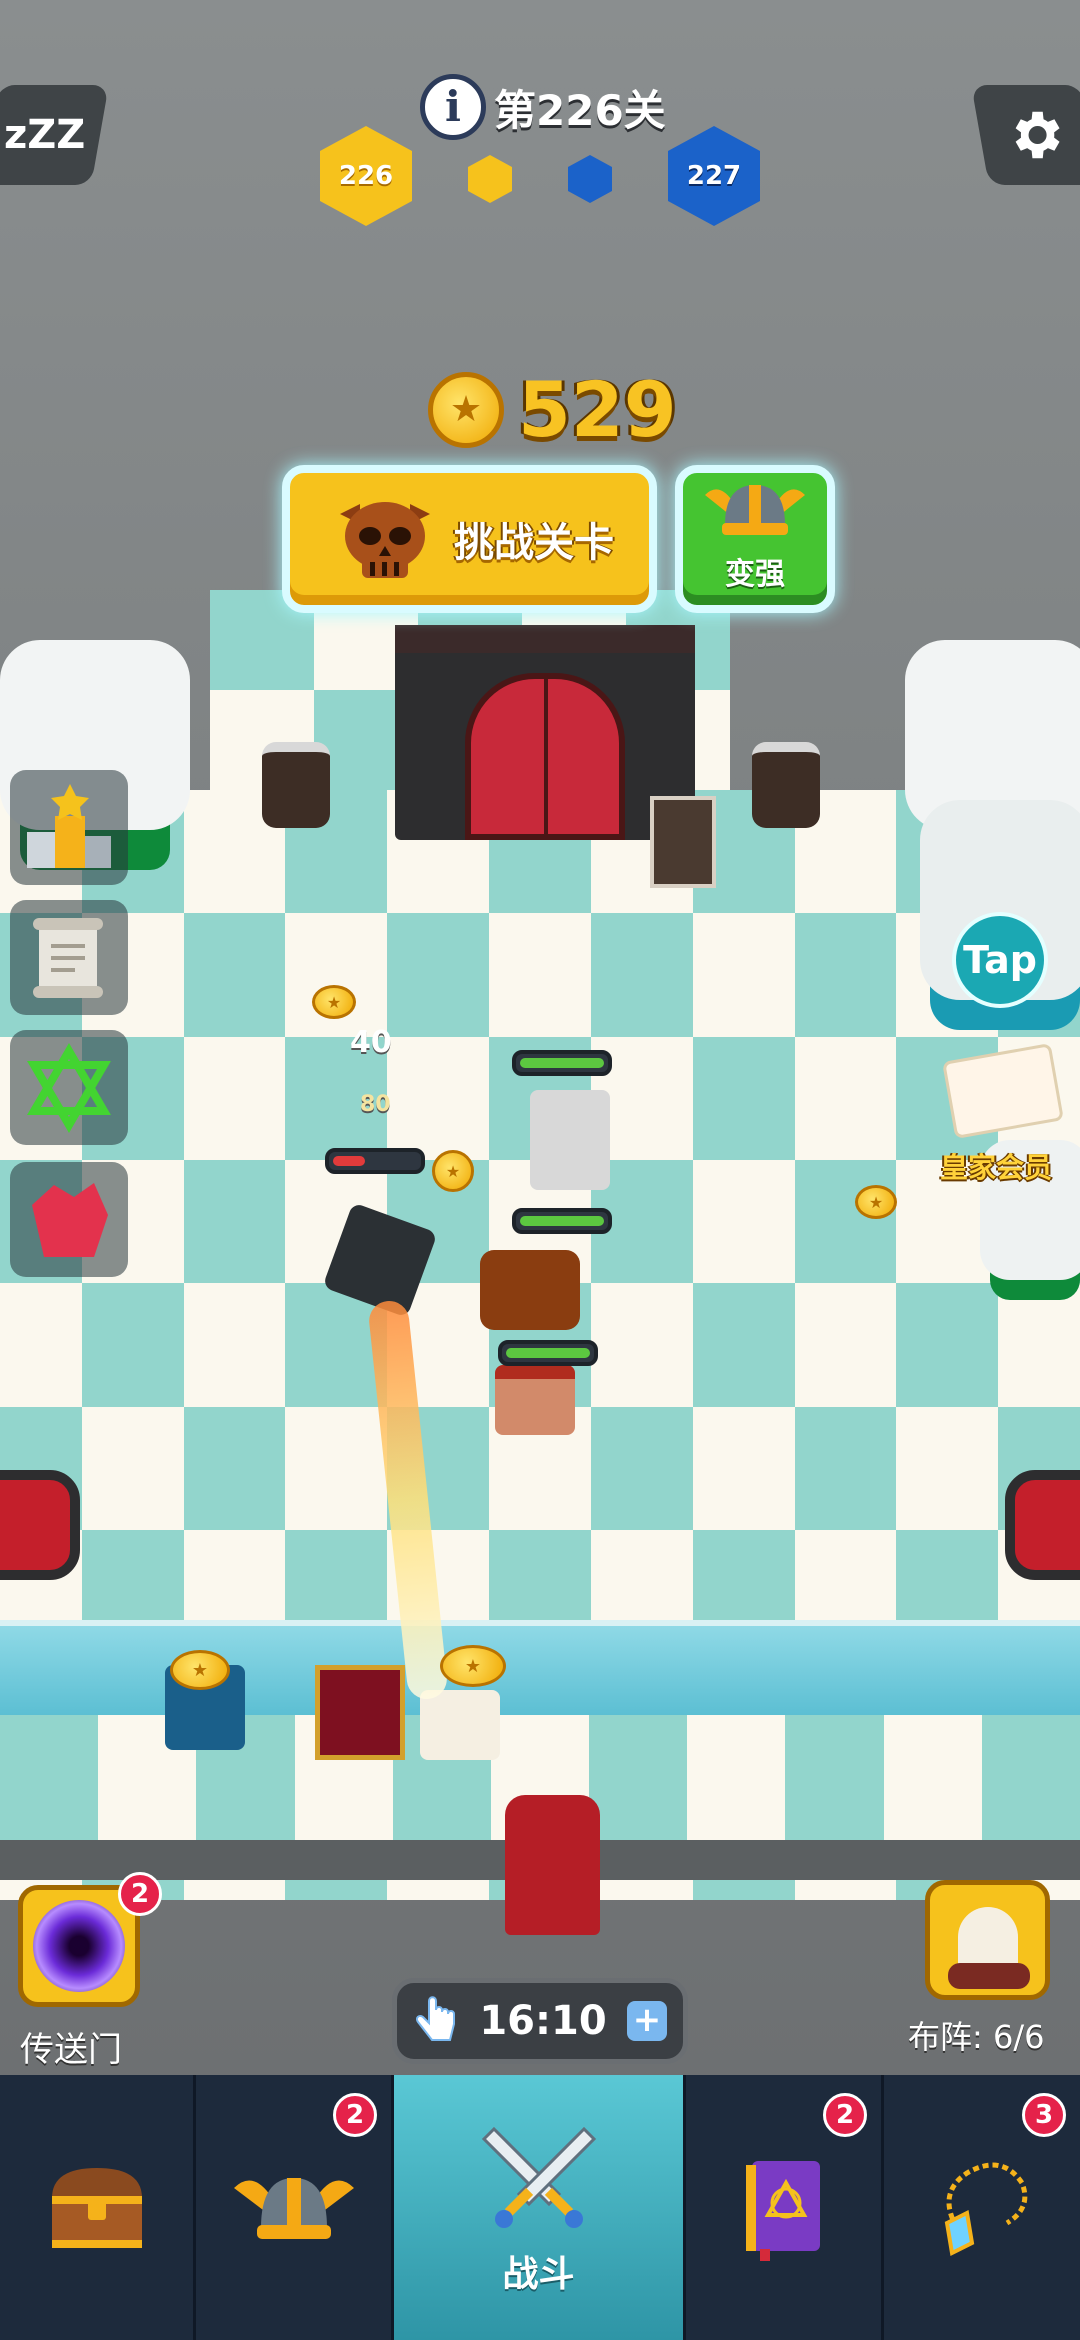 The height and width of the screenshot is (2340, 1080). I want to click on sleep-button: zZZ, so click(54, 135).